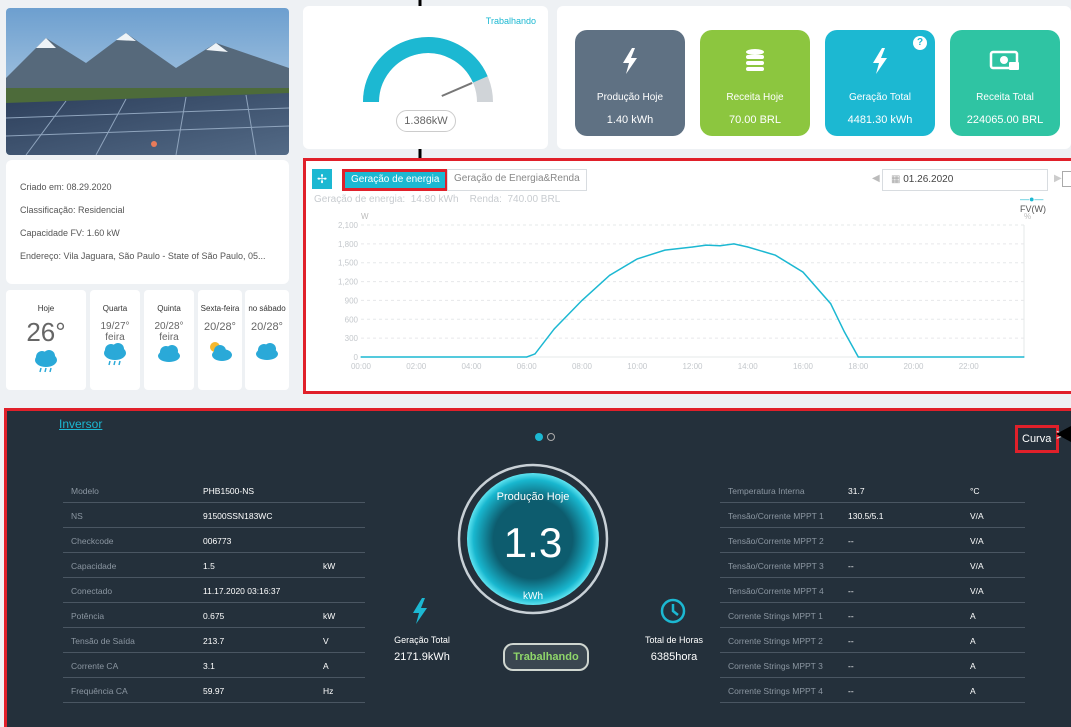 Image resolution: width=1071 pixels, height=727 pixels. What do you see at coordinates (329, 616) in the screenshot?
I see `row-unit: kW` at bounding box center [329, 616].